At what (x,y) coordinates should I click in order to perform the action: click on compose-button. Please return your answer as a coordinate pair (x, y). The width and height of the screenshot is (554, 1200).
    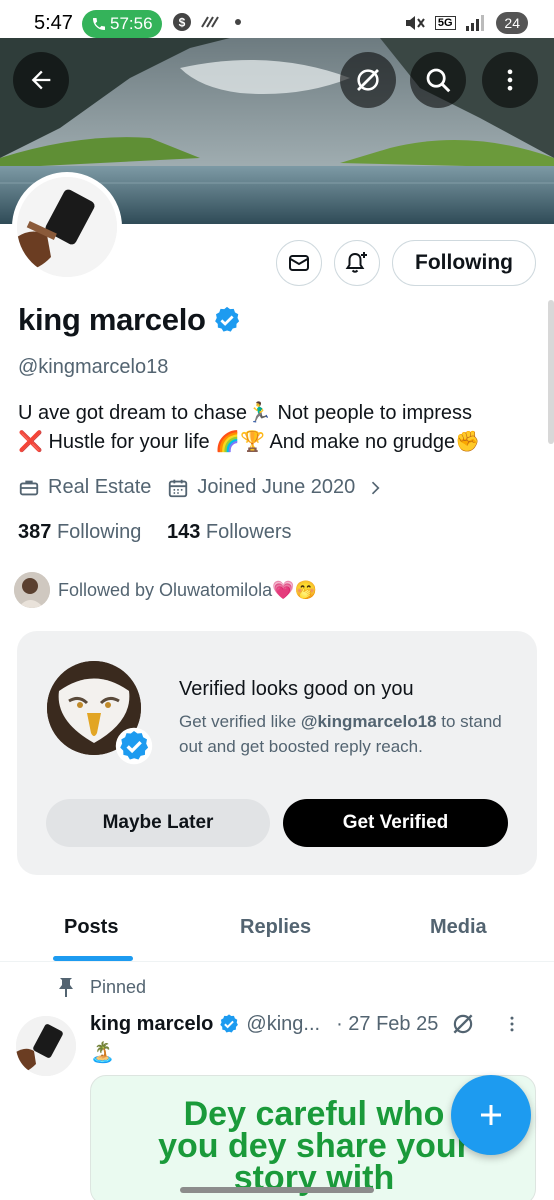
    Looking at the image, I should click on (491, 1115).